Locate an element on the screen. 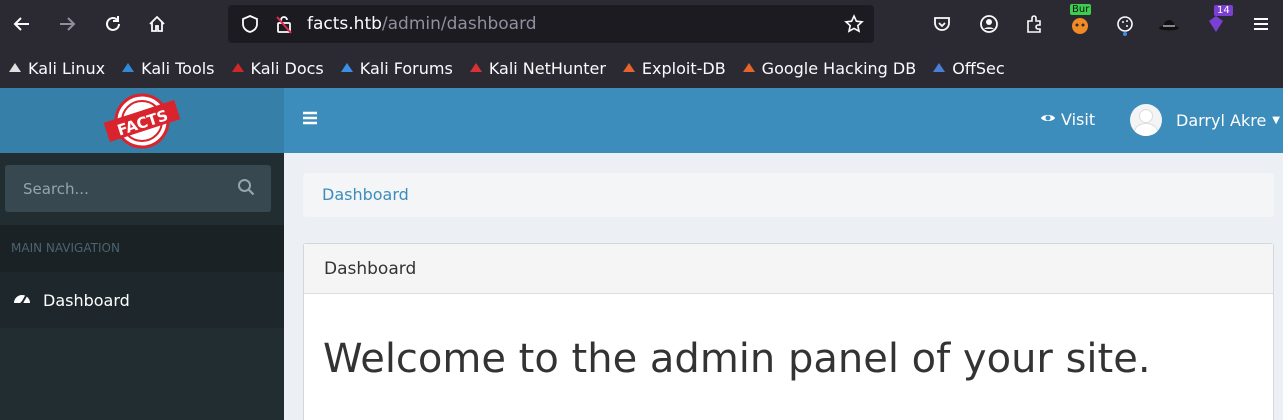 The width and height of the screenshot is (1283, 420). user-menu: Darryl Akre ▼ is located at coordinates (1205, 120).